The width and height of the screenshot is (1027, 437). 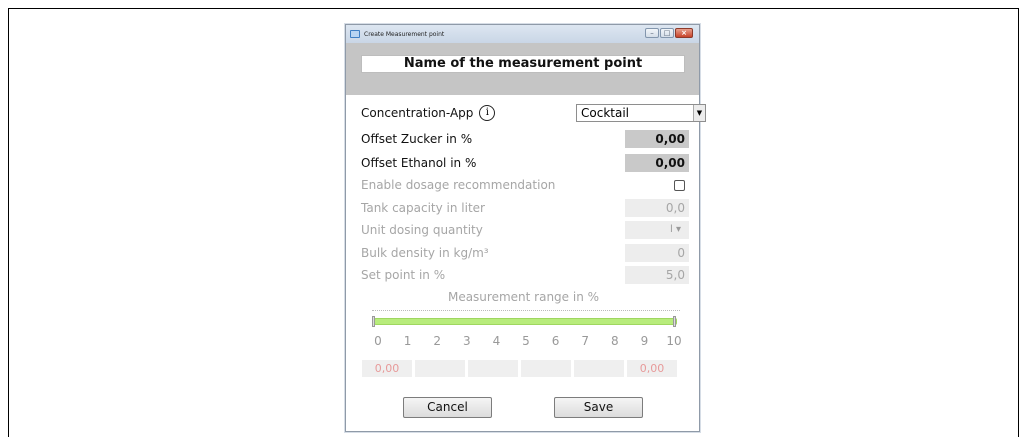 I want to click on concentration-app-row: Concentration-App i Cocktail ▼, so click(x=533, y=113).